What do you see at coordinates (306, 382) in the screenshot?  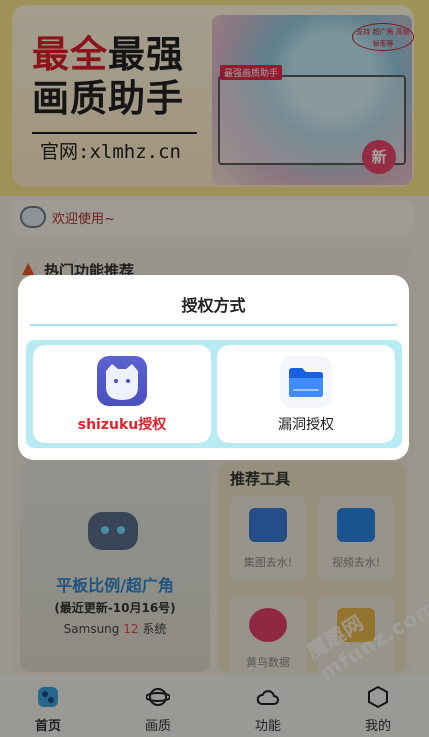 I see `folder-icon` at bounding box center [306, 382].